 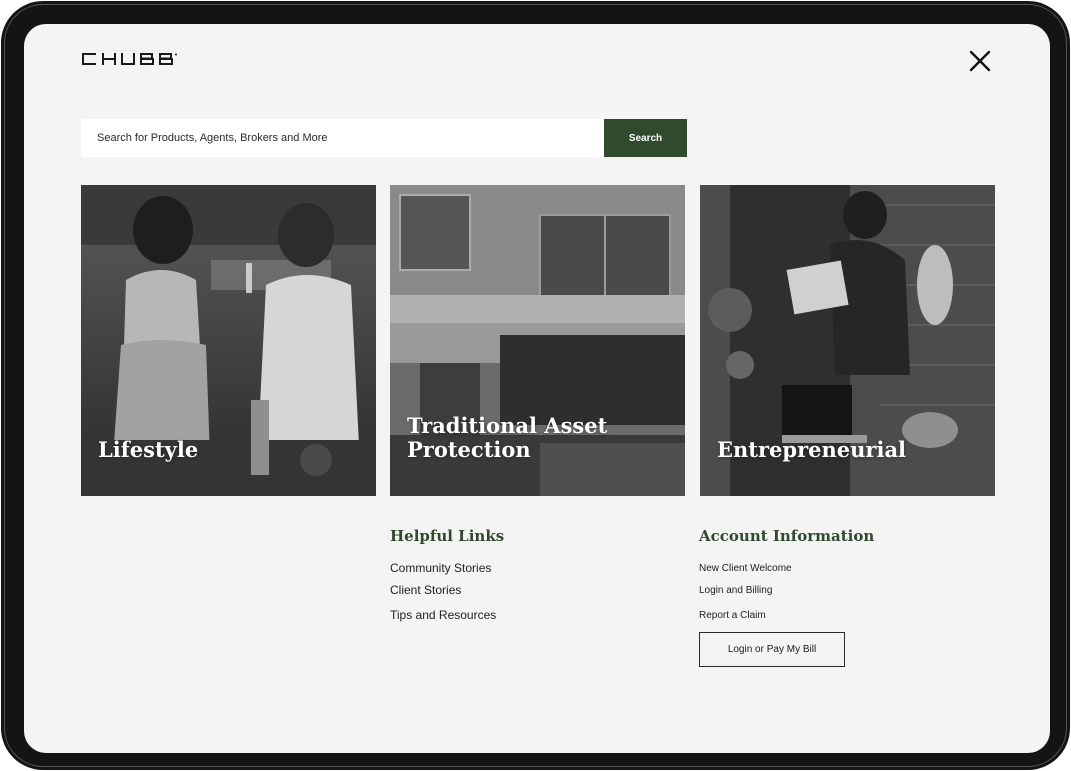 I want to click on search-input, so click(x=342, y=138).